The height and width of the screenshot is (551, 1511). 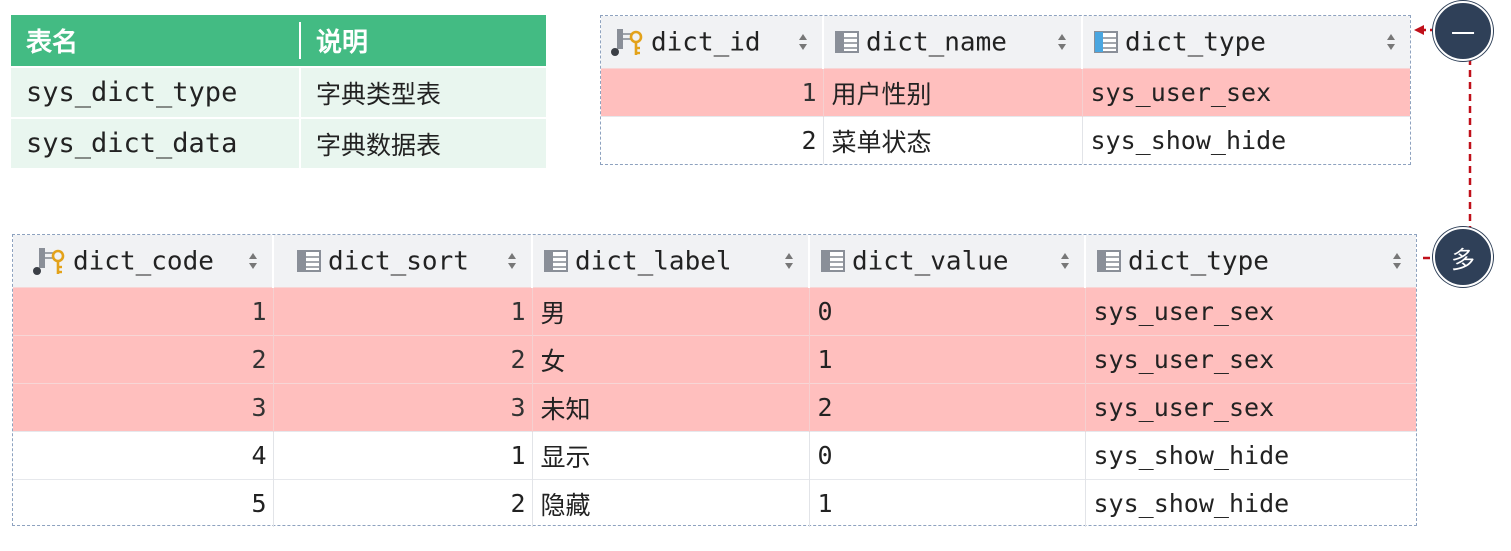 What do you see at coordinates (1463, 31) in the screenshot?
I see `relation-one-badge: 一` at bounding box center [1463, 31].